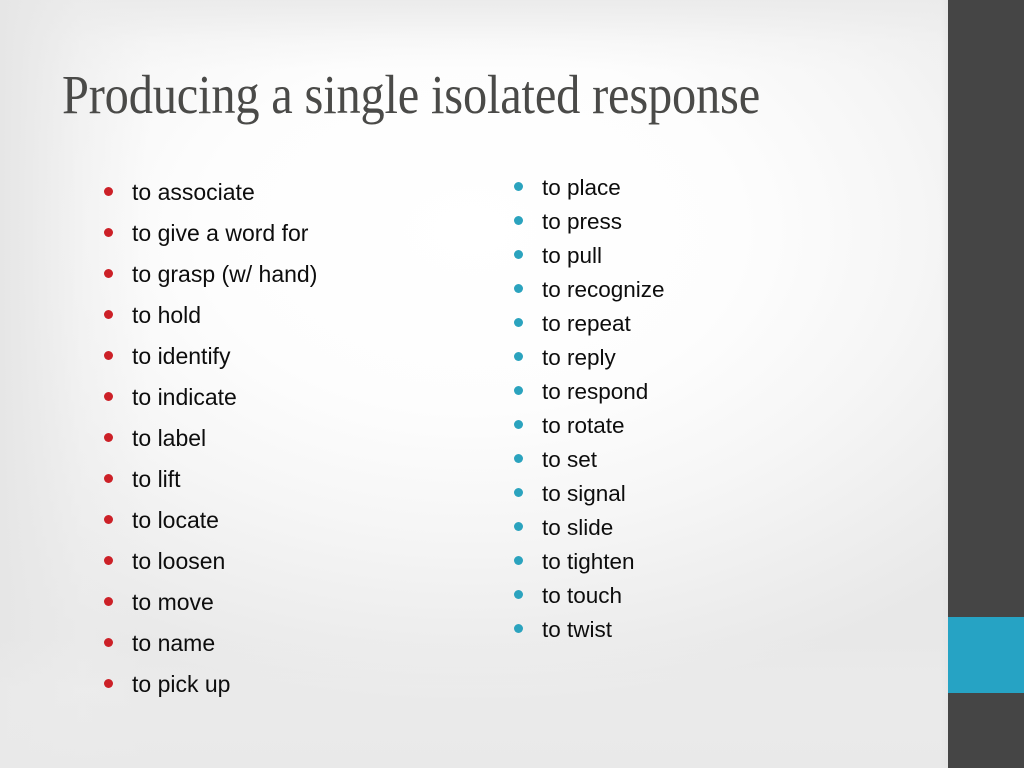 This screenshot has height=768, width=1024. I want to click on list-item: to recognize, so click(714, 293).